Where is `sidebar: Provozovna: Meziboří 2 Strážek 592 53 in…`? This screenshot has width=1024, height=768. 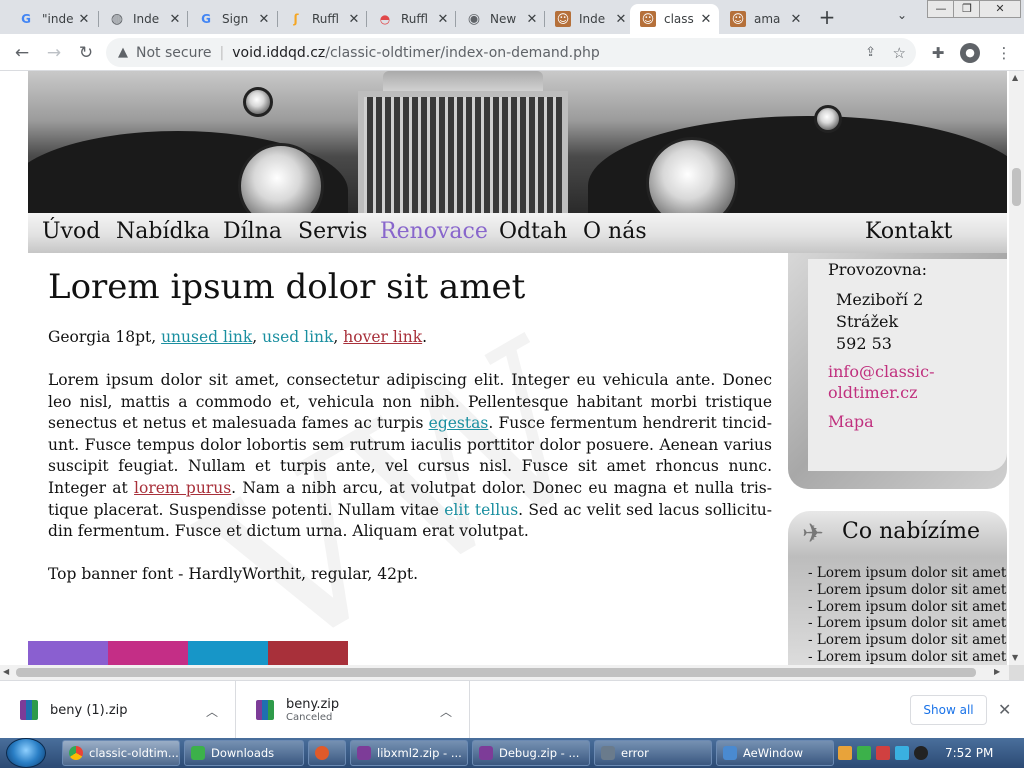 sidebar: Provozovna: Meziboří 2 Strážek 592 53 in… is located at coordinates (897, 459).